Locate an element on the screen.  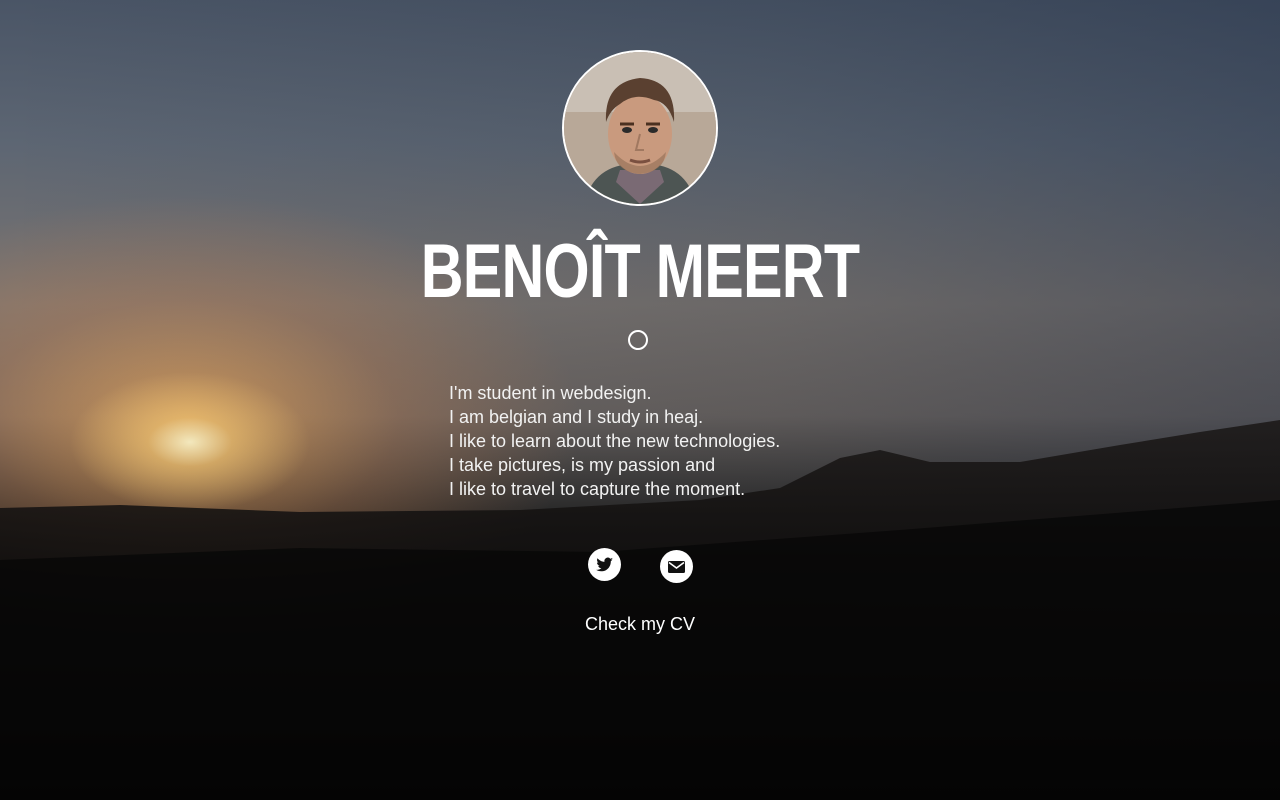
circle-divider-icon is located at coordinates (638, 340).